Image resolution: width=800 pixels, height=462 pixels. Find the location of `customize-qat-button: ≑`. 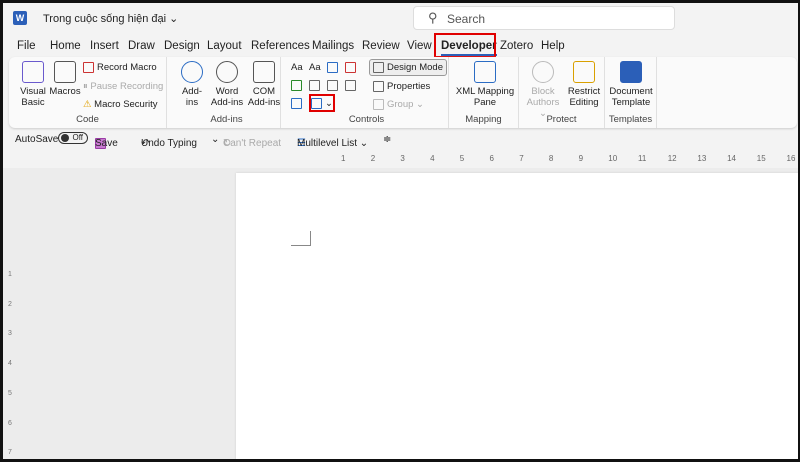

customize-qat-button: ≑ is located at coordinates (387, 139).